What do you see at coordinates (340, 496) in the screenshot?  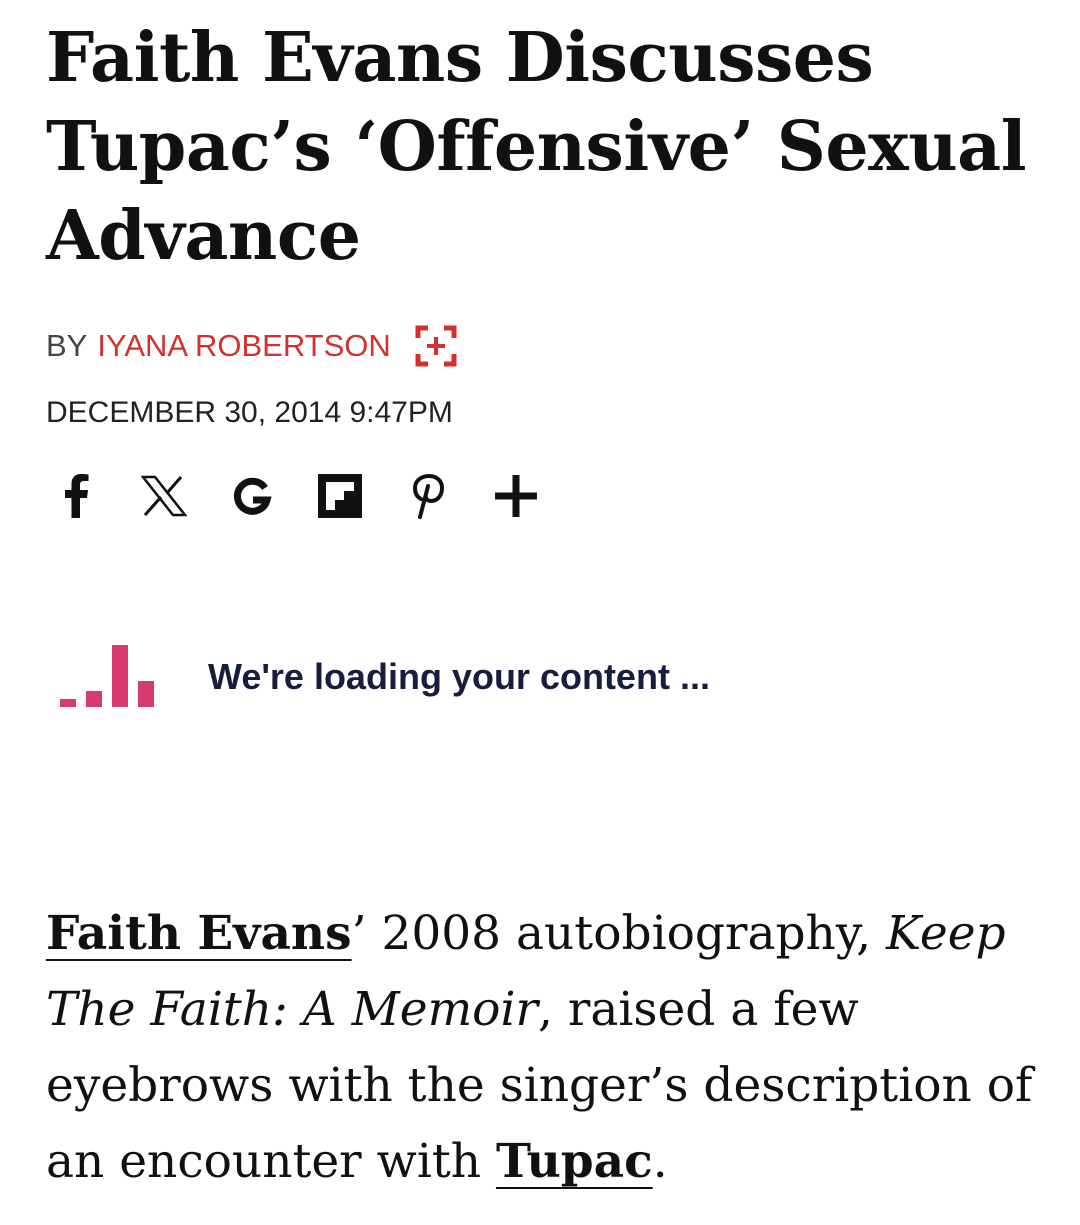 I see `flipboard-icon` at bounding box center [340, 496].